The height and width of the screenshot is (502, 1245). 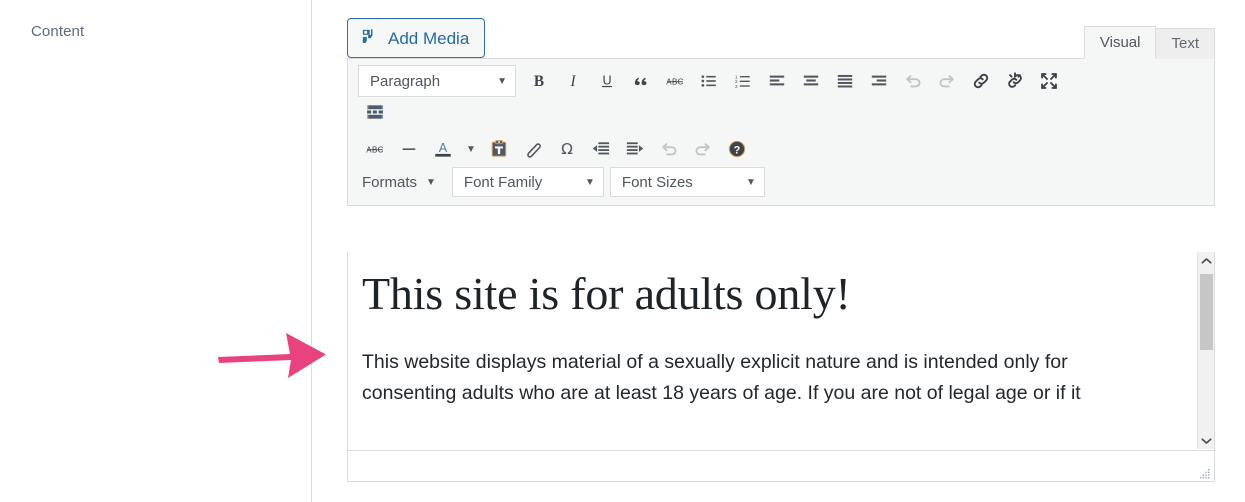 I want to click on align-left-icon, so click(x=777, y=81).